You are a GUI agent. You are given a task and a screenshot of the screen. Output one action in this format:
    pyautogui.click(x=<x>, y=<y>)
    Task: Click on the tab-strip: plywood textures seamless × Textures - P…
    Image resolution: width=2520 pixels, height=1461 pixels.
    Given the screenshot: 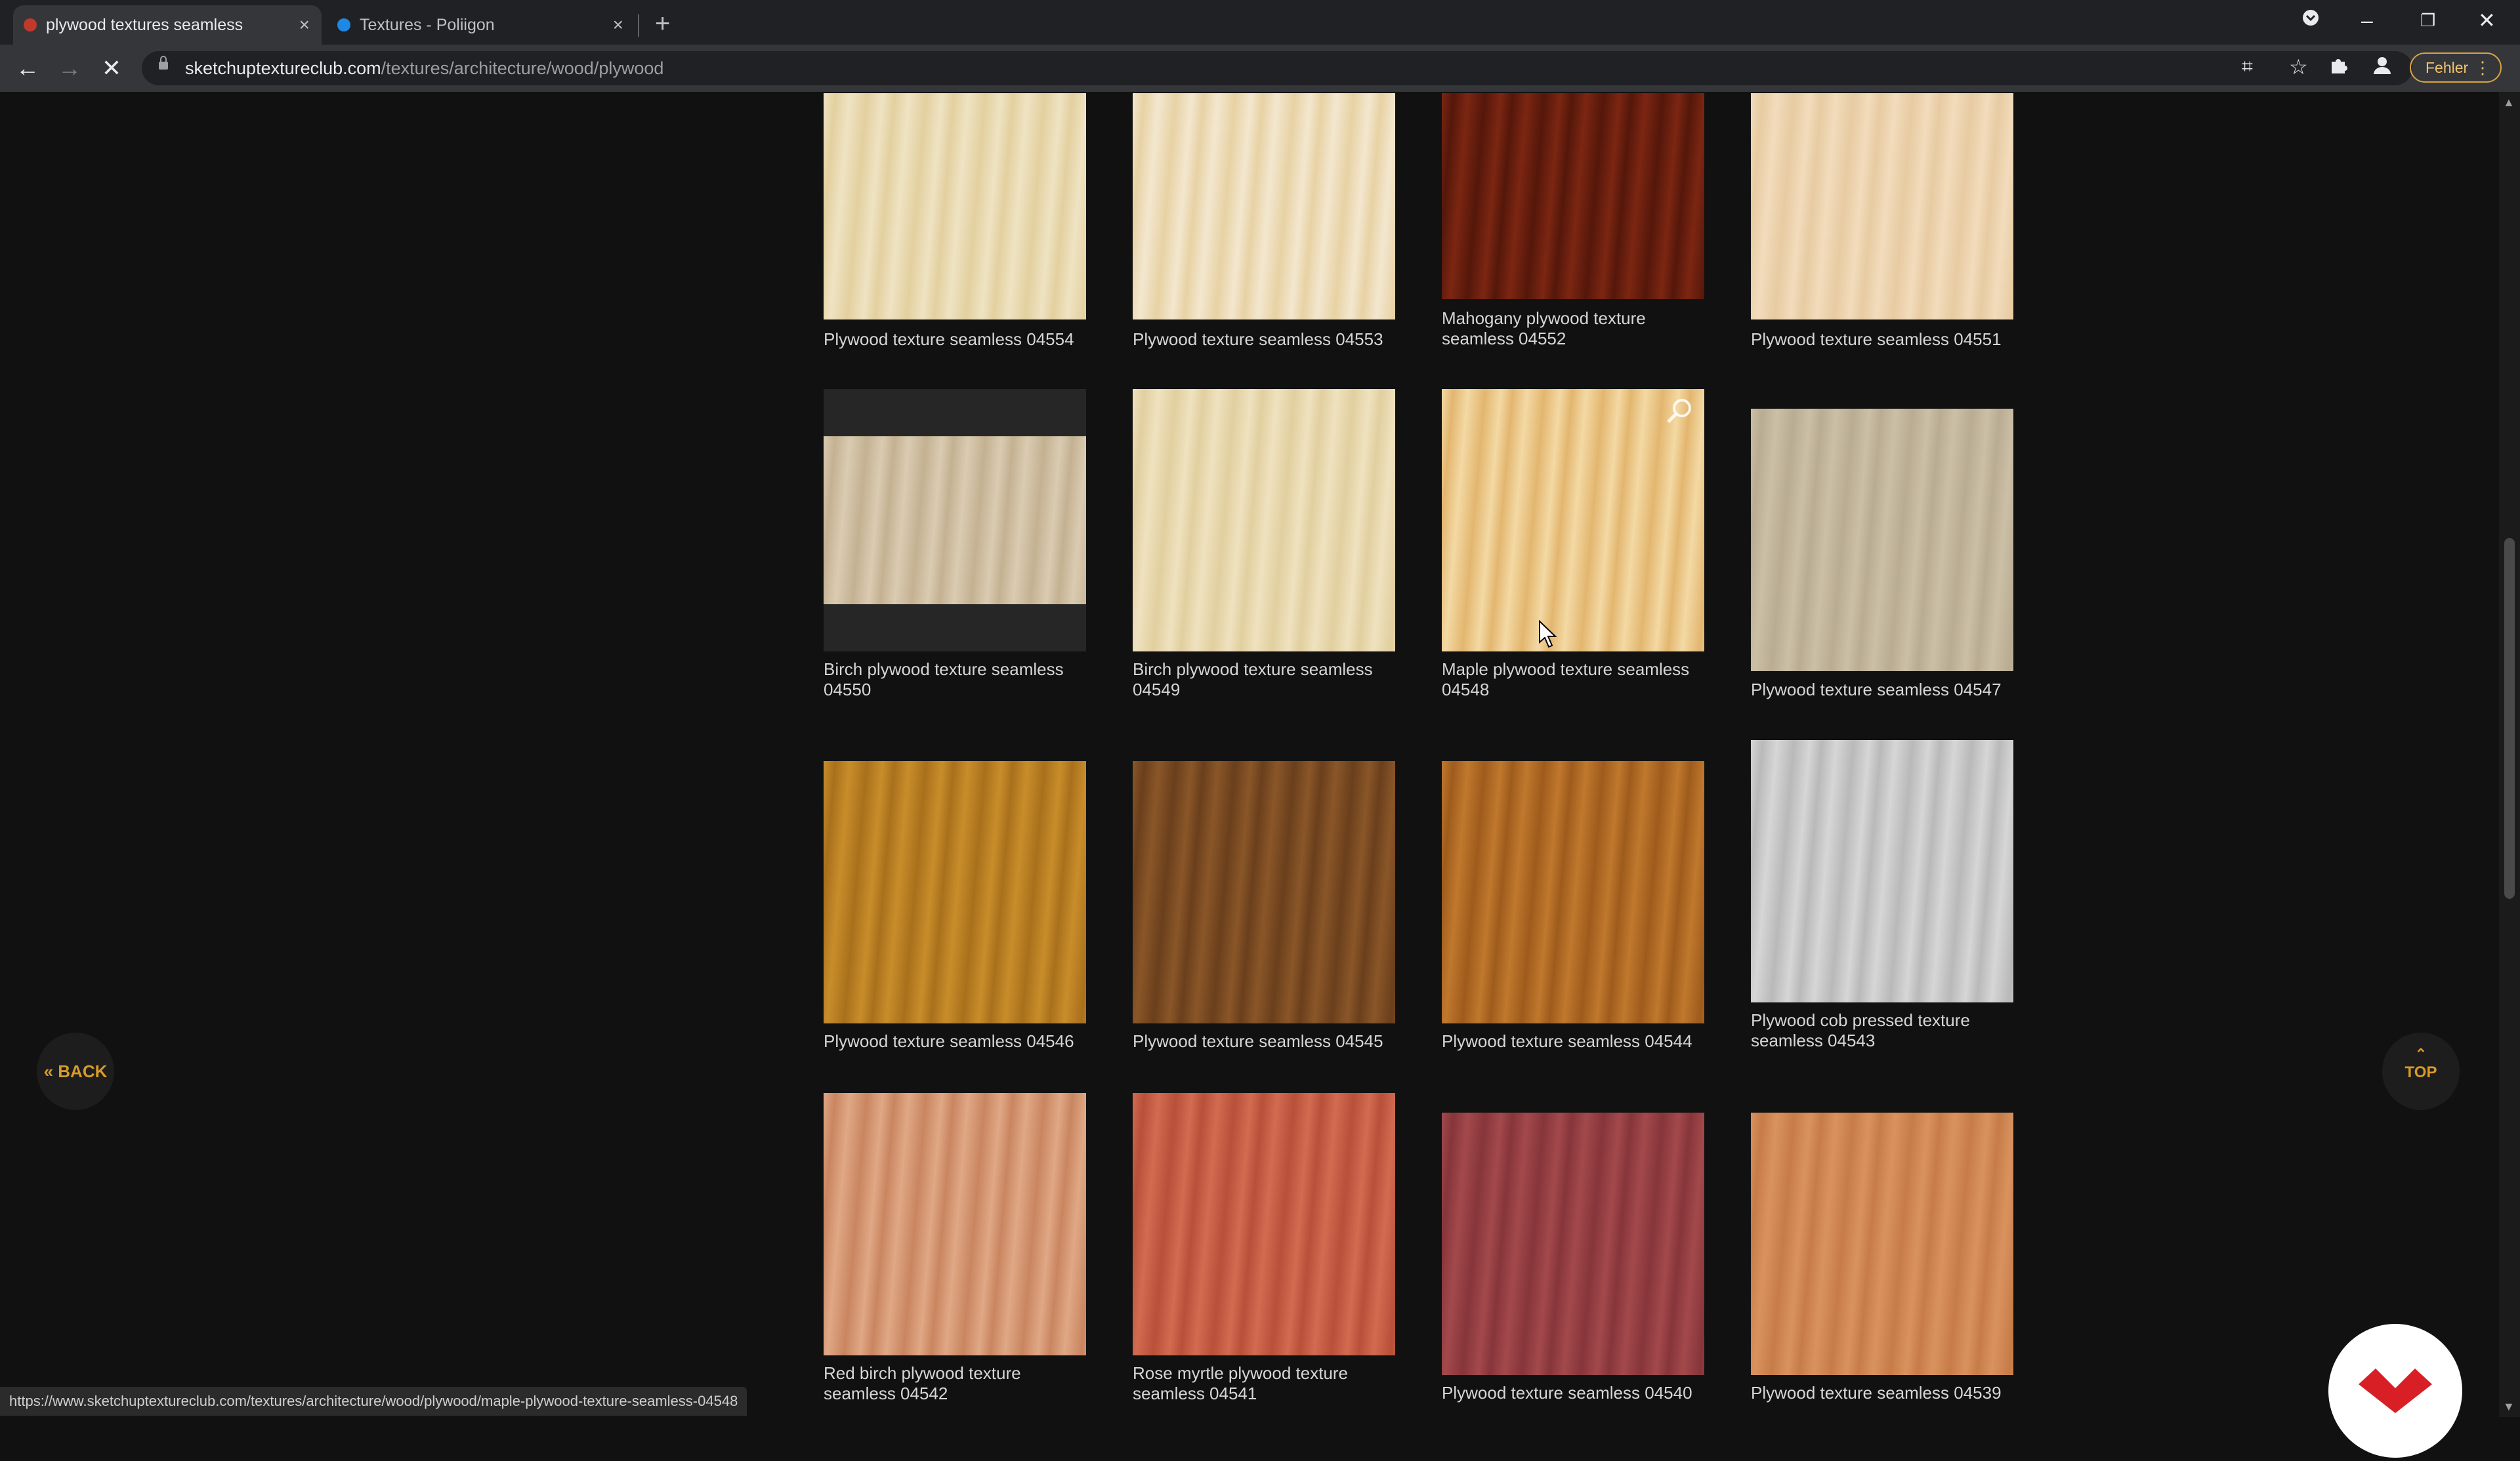 What is the action you would take?
    pyautogui.click(x=1260, y=22)
    